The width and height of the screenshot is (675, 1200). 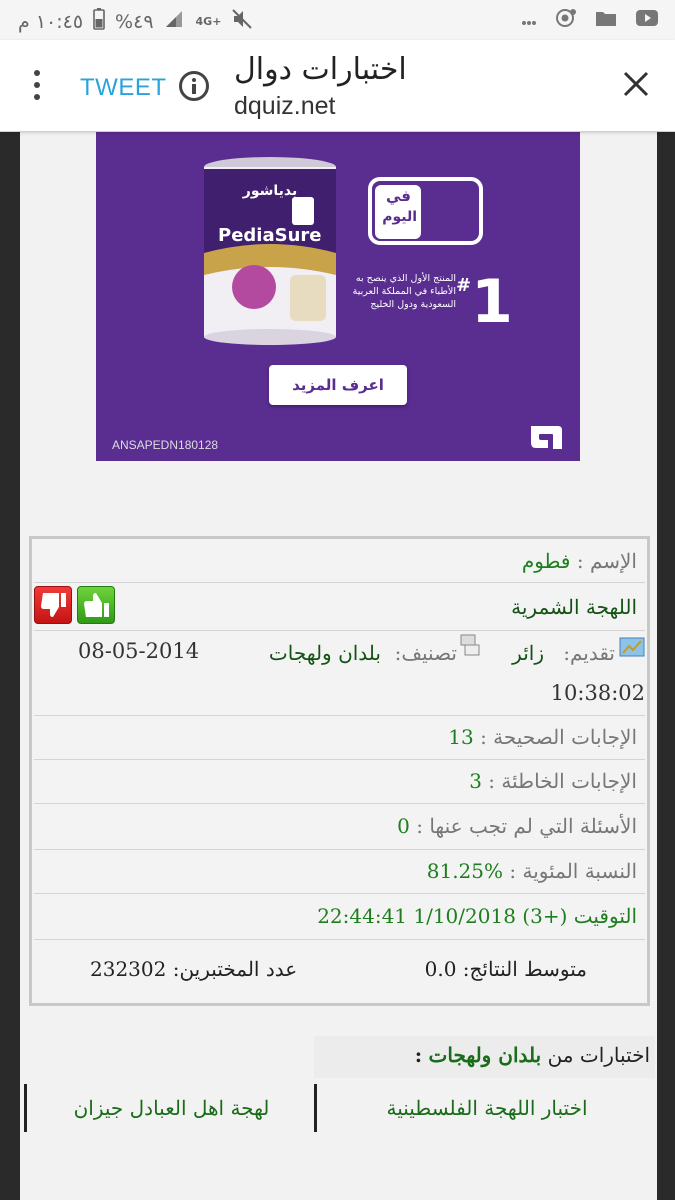 What do you see at coordinates (269, 235) in the screenshot?
I see `product-name: PediaSure` at bounding box center [269, 235].